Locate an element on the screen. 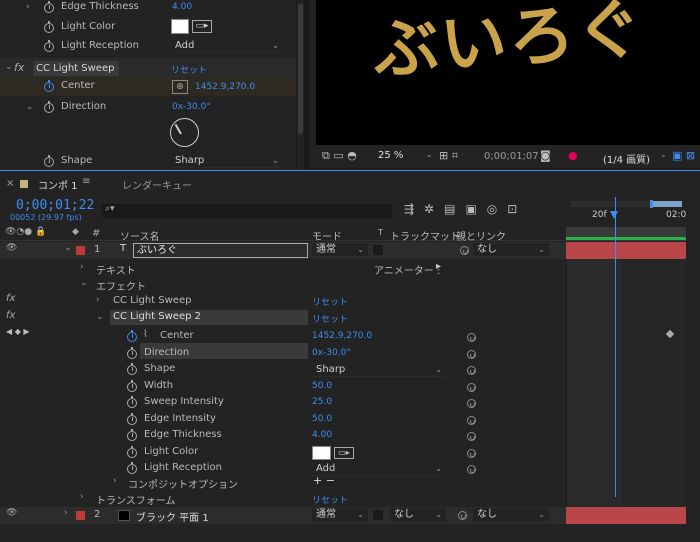 Image resolution: width=700 pixels, height=542 pixels. scrollbar is located at coordinates (300, 85).